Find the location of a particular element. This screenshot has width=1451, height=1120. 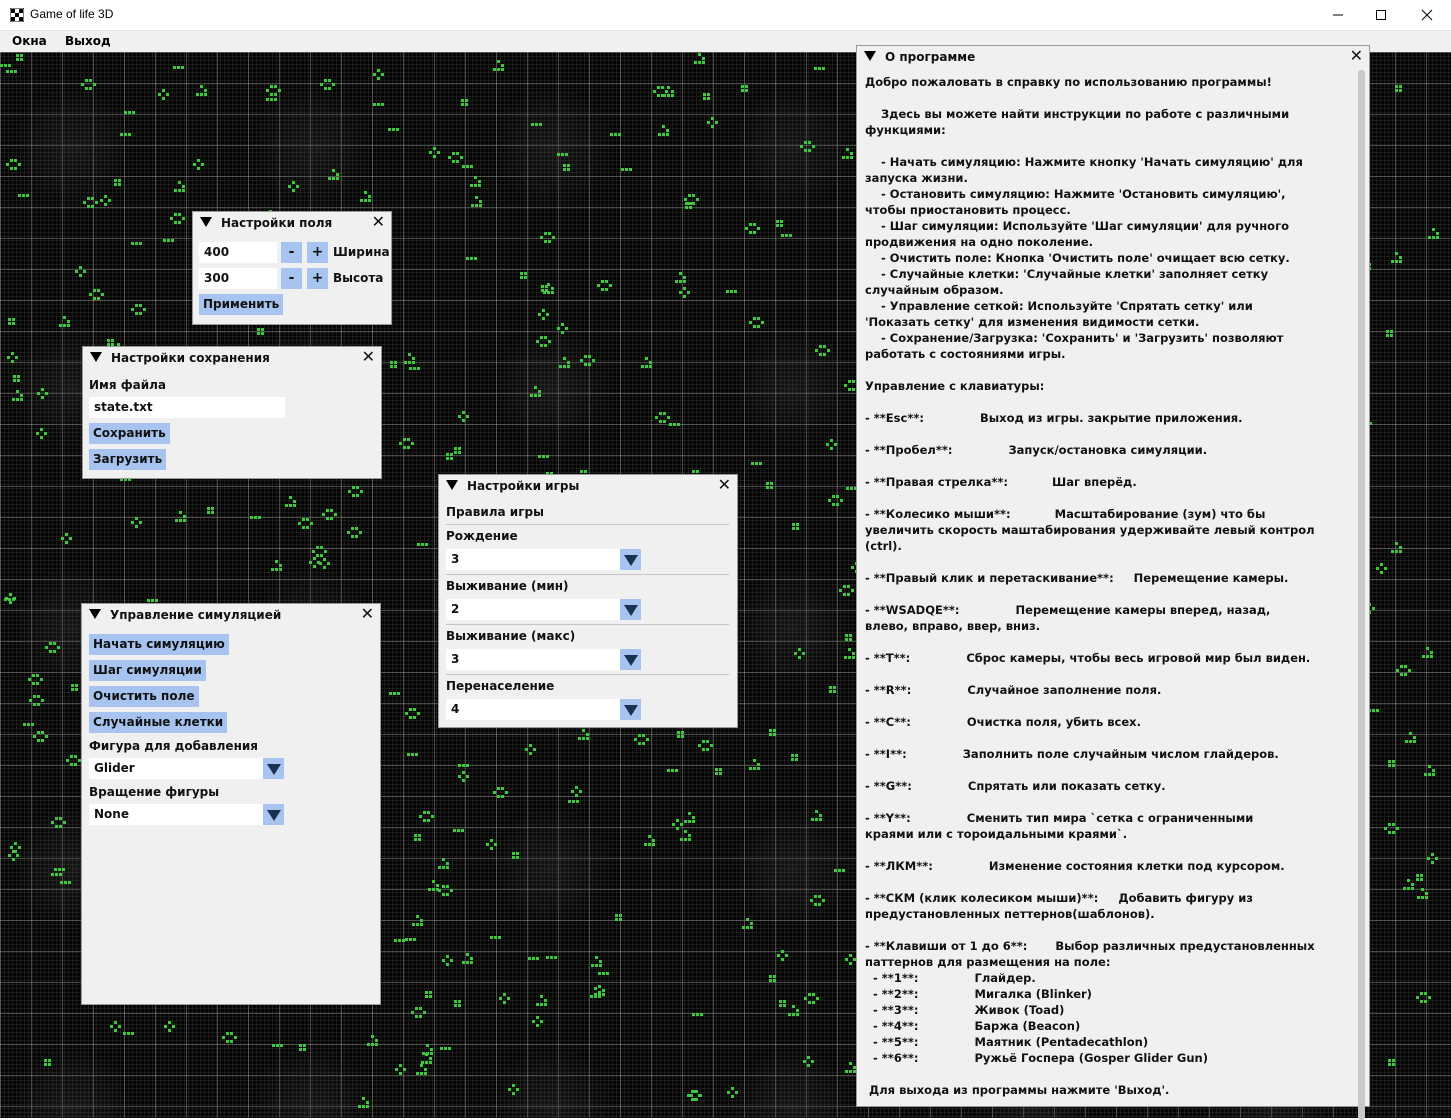

birth-dropdown: 3 is located at coordinates (543, 559).